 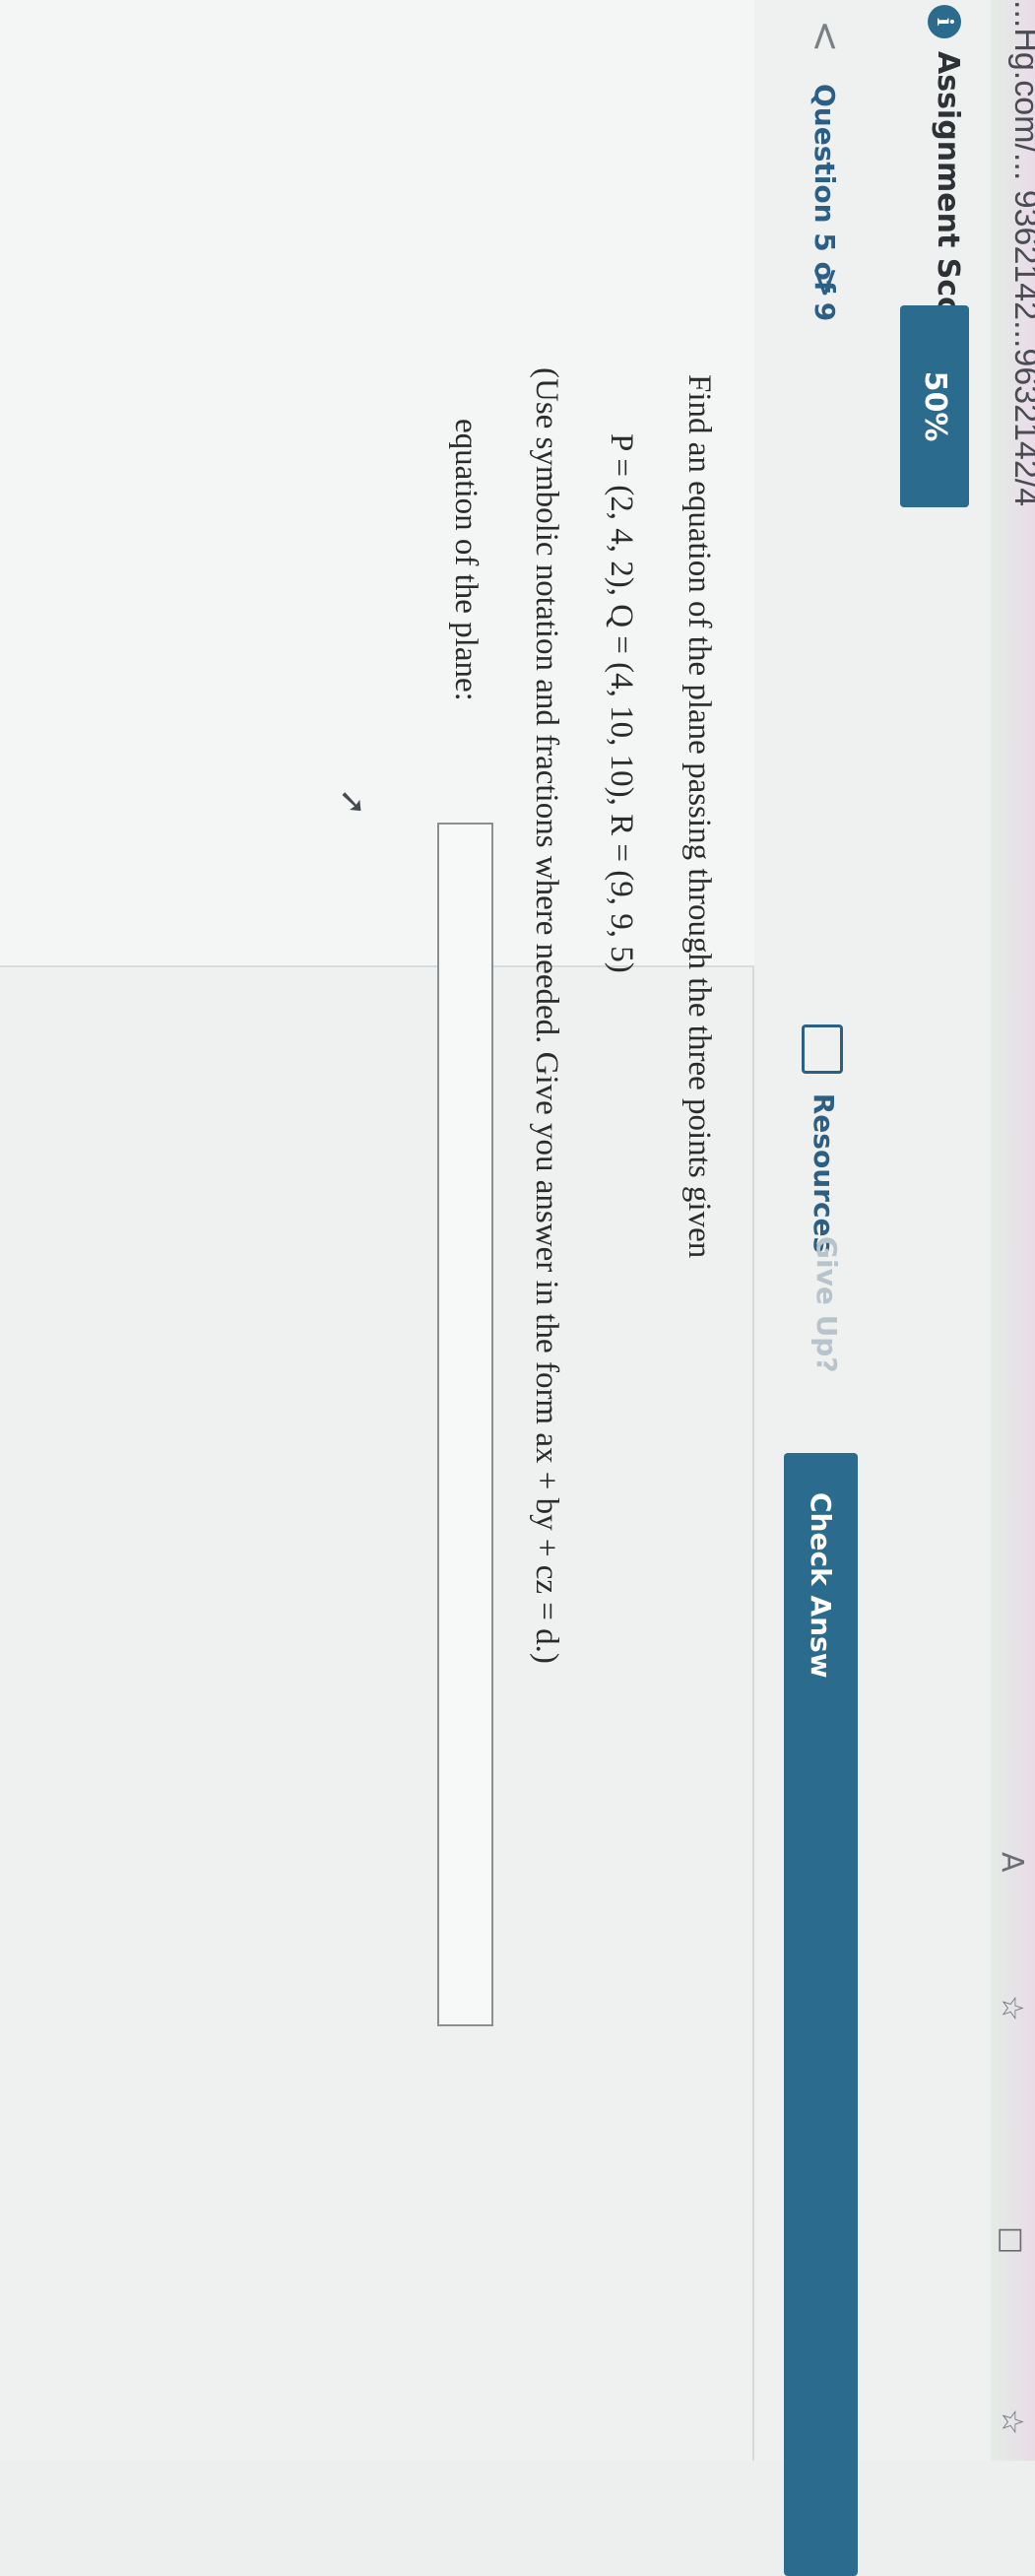 I want to click on resources-label: Resources, so click(x=824, y=1173).